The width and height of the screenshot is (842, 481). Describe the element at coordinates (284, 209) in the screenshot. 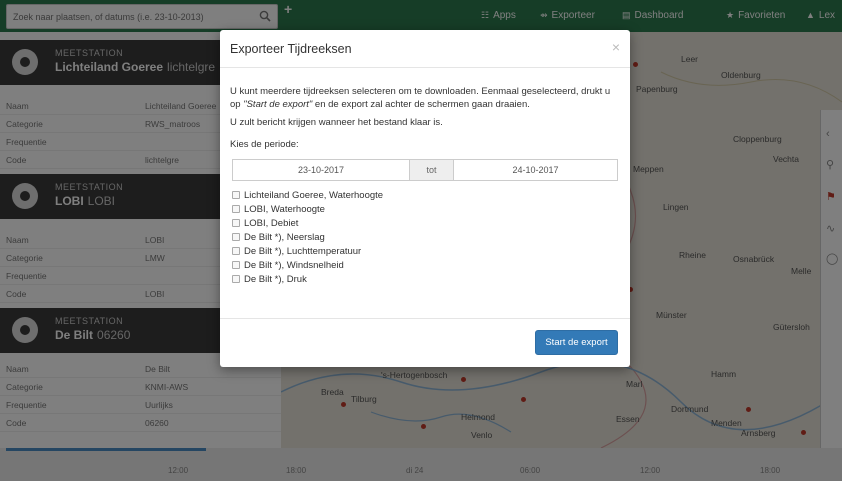

I see `timeseries-label: LOBI, Waterhoogte` at that location.